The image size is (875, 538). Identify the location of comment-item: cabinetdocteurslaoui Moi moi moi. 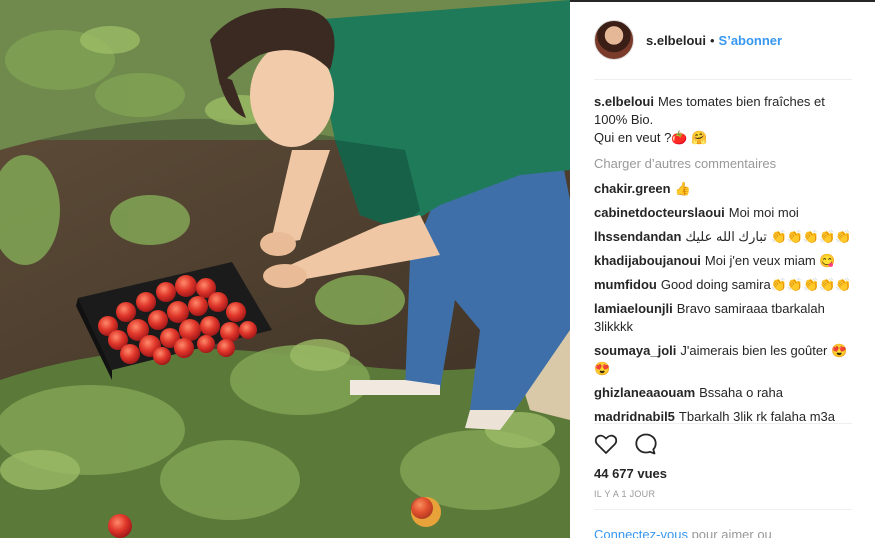
(723, 213).